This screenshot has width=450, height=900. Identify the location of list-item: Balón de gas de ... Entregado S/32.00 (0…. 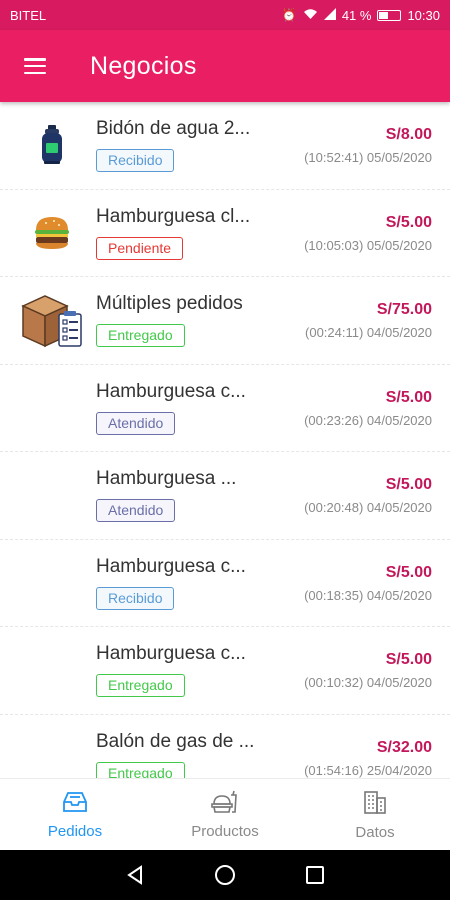
(225, 746).